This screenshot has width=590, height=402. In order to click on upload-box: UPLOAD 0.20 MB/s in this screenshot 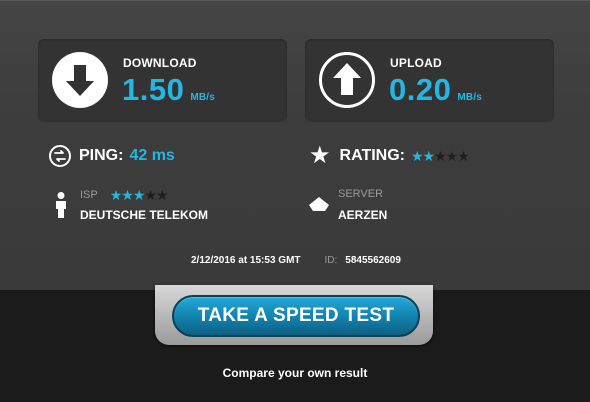, I will do `click(429, 80)`.